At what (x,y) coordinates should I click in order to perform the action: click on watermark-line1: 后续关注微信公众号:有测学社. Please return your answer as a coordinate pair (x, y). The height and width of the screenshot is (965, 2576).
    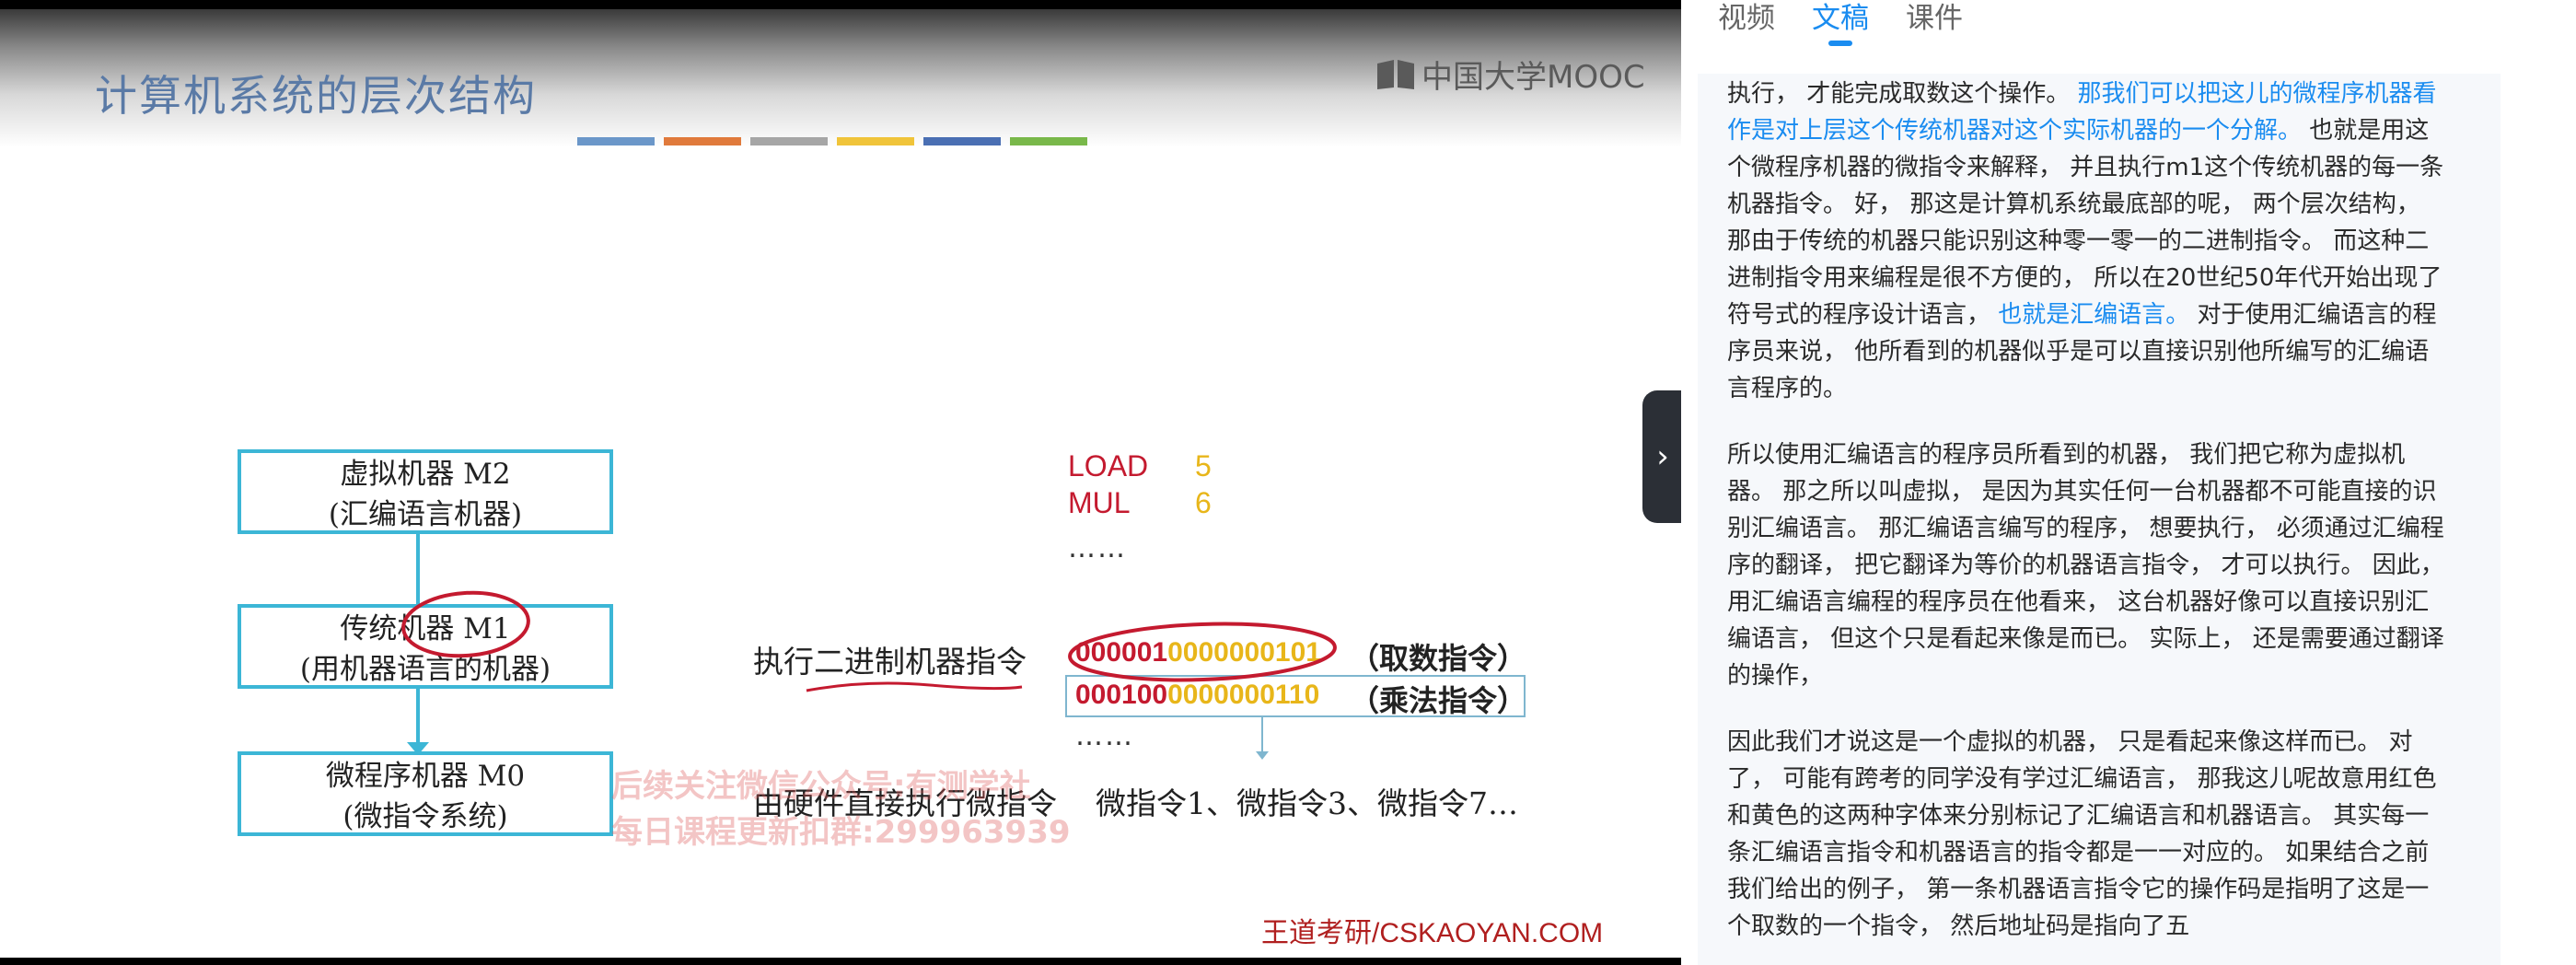
    Looking at the image, I should click on (821, 786).